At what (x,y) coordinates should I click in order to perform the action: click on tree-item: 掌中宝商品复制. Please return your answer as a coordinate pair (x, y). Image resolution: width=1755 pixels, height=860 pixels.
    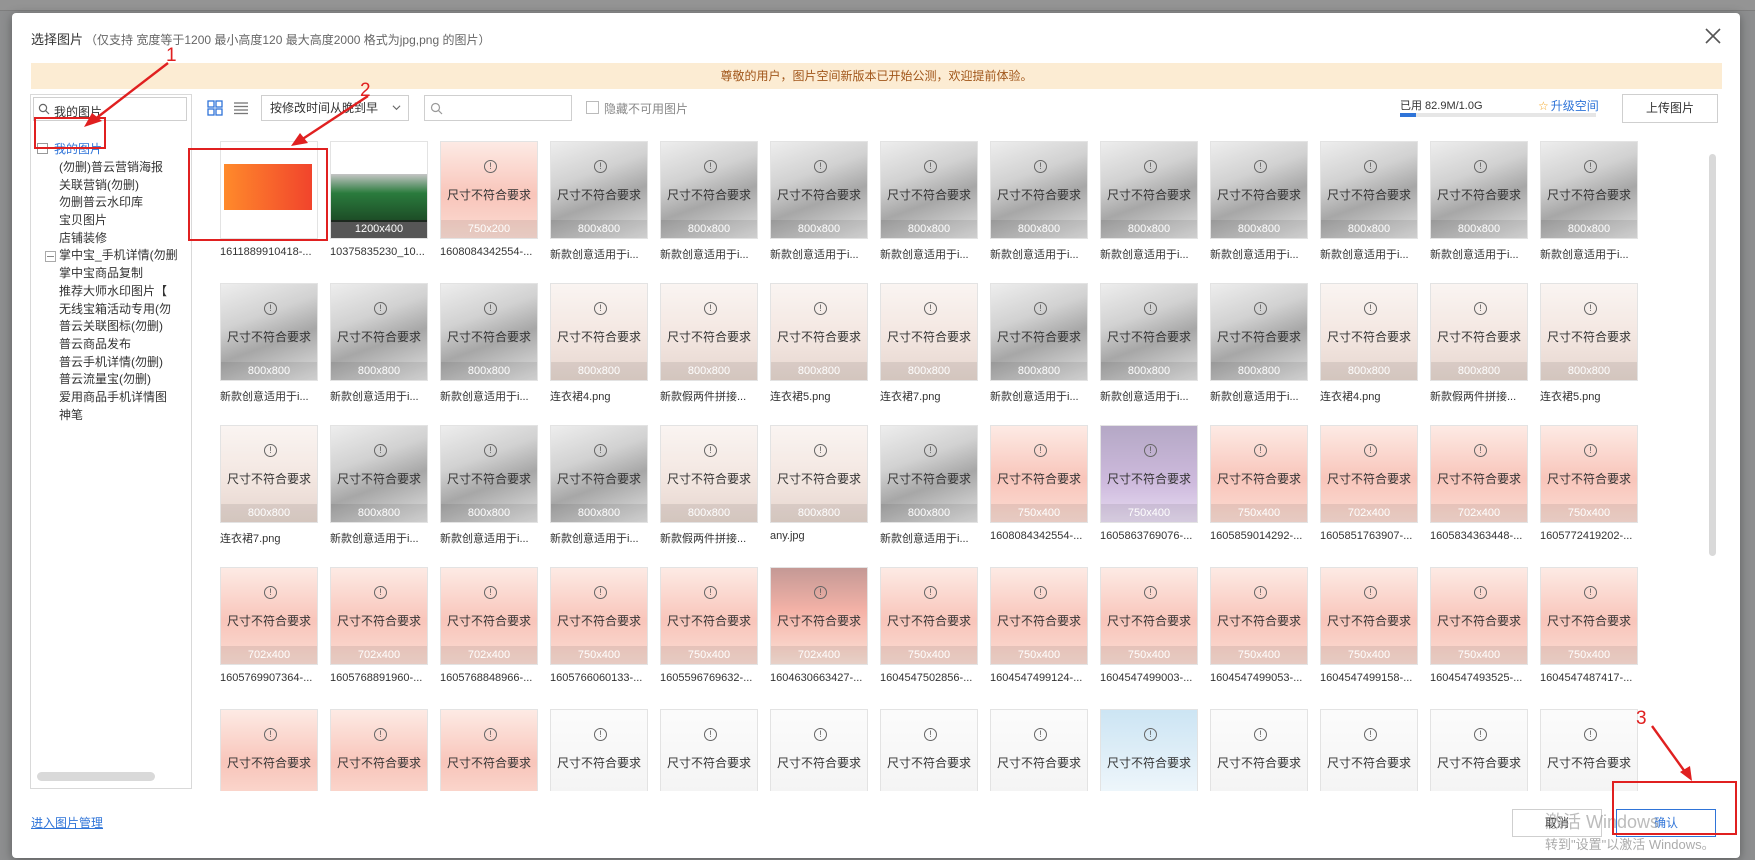
    Looking at the image, I should click on (118, 274).